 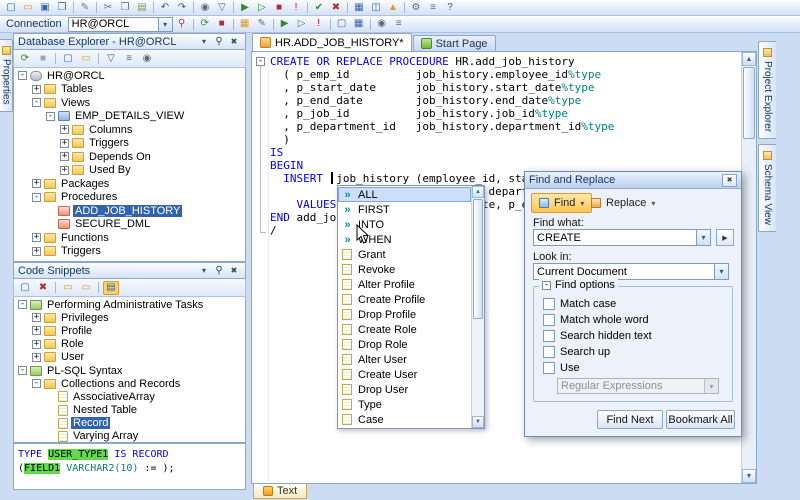 What do you see at coordinates (748, 267) in the screenshot?
I see `editor-vertical-scrollbar: ▲ ▼` at bounding box center [748, 267].